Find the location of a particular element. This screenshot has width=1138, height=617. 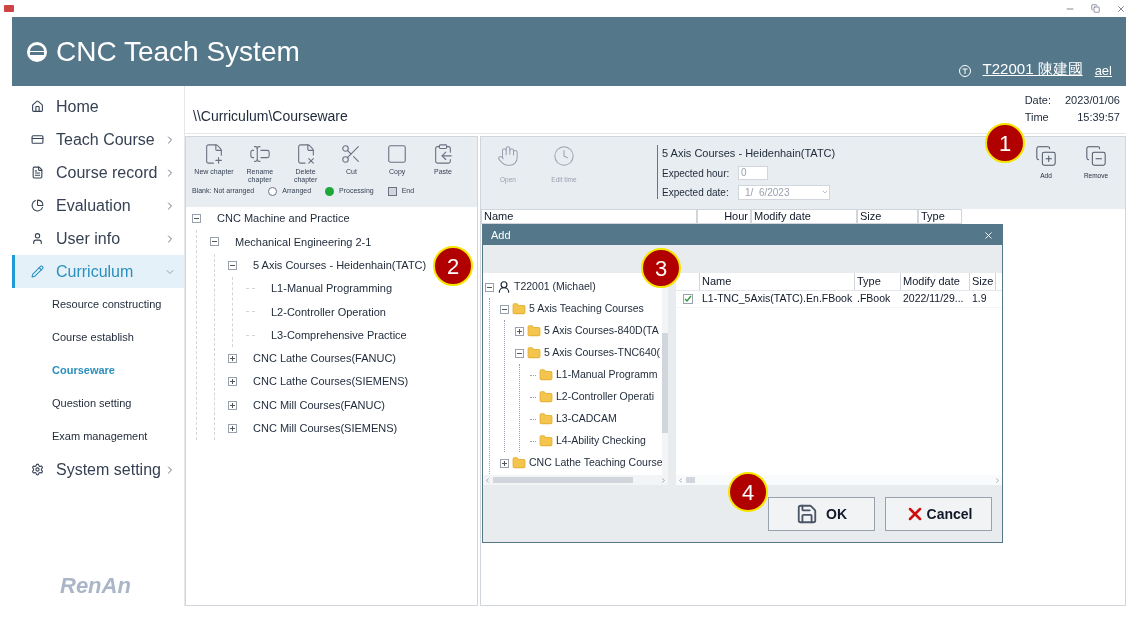

submenu-item: Courseware is located at coordinates (98, 370).